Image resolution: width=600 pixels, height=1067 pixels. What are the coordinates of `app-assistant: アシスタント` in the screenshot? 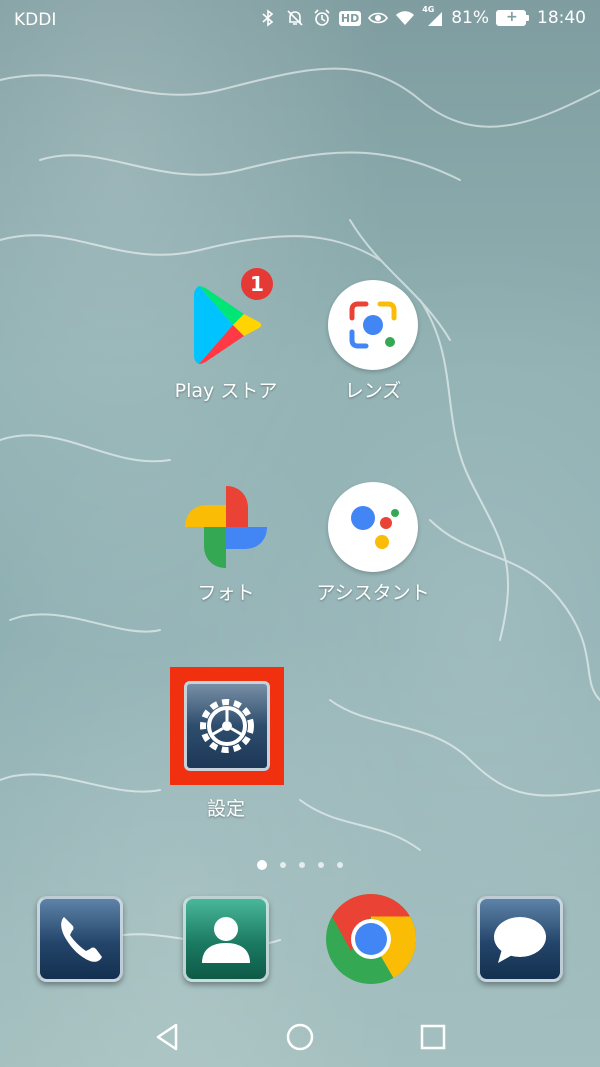 It's located at (373, 543).